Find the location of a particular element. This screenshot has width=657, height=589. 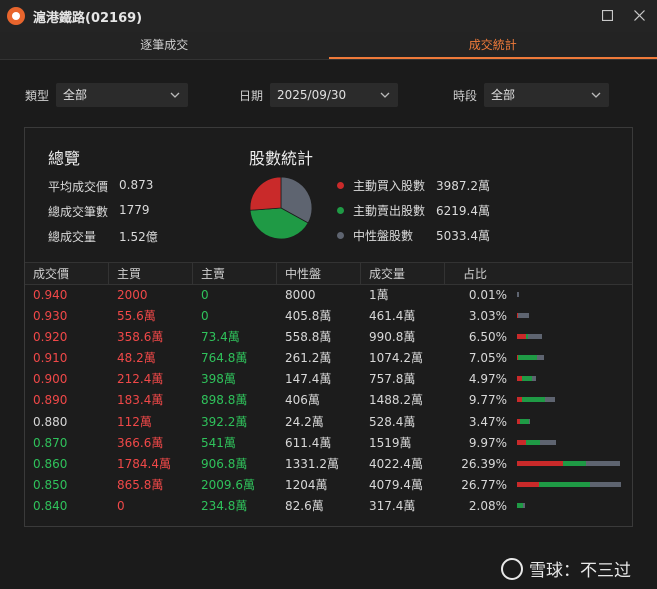

close-icon is located at coordinates (639, 15).